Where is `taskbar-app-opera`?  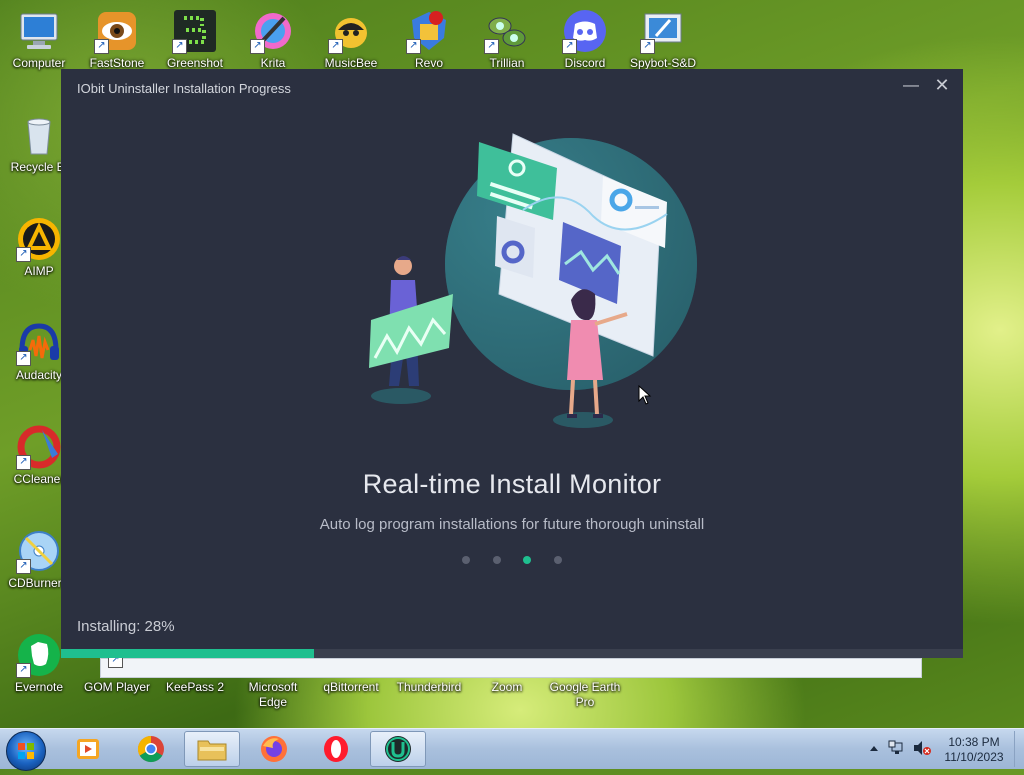
taskbar-app-opera is located at coordinates (336, 749).